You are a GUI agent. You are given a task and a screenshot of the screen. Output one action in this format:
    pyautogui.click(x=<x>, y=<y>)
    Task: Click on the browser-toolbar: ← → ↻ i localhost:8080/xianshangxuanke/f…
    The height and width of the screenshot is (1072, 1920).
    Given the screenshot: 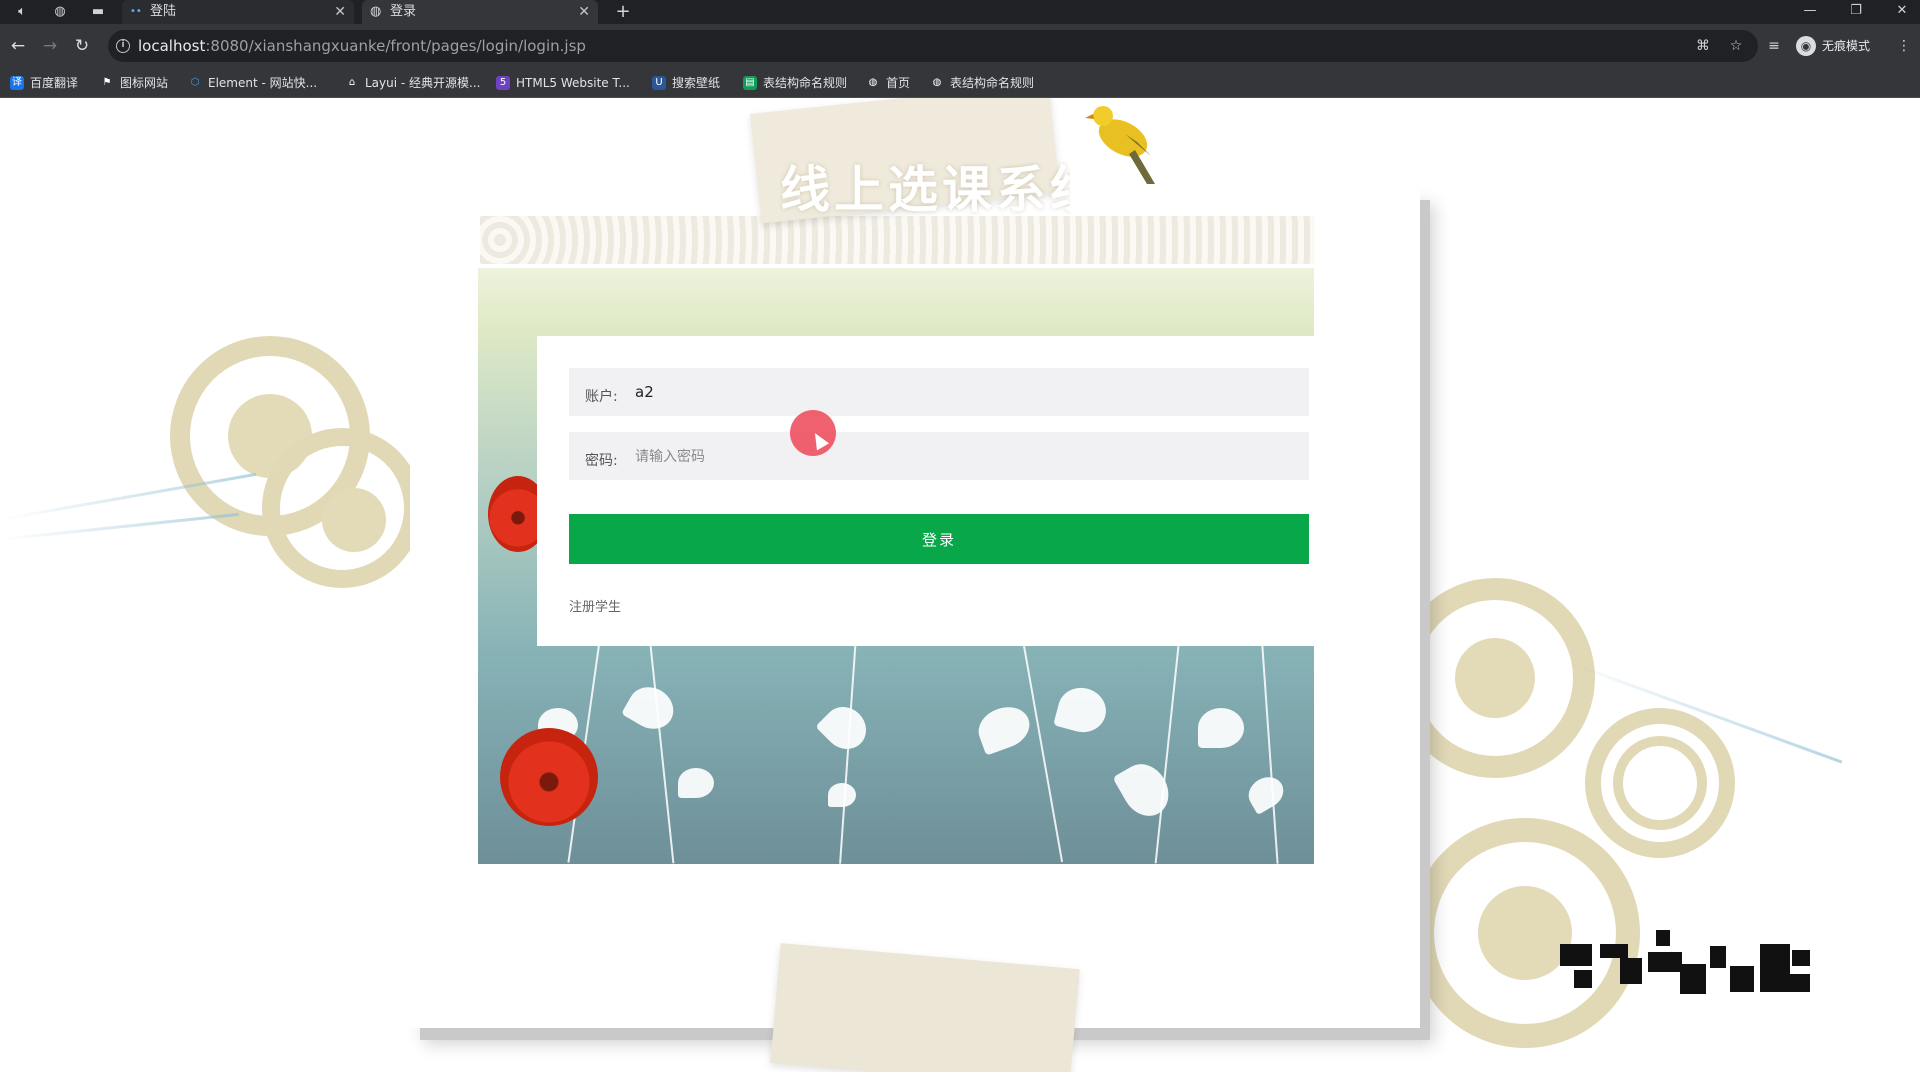 What is the action you would take?
    pyautogui.click(x=960, y=46)
    